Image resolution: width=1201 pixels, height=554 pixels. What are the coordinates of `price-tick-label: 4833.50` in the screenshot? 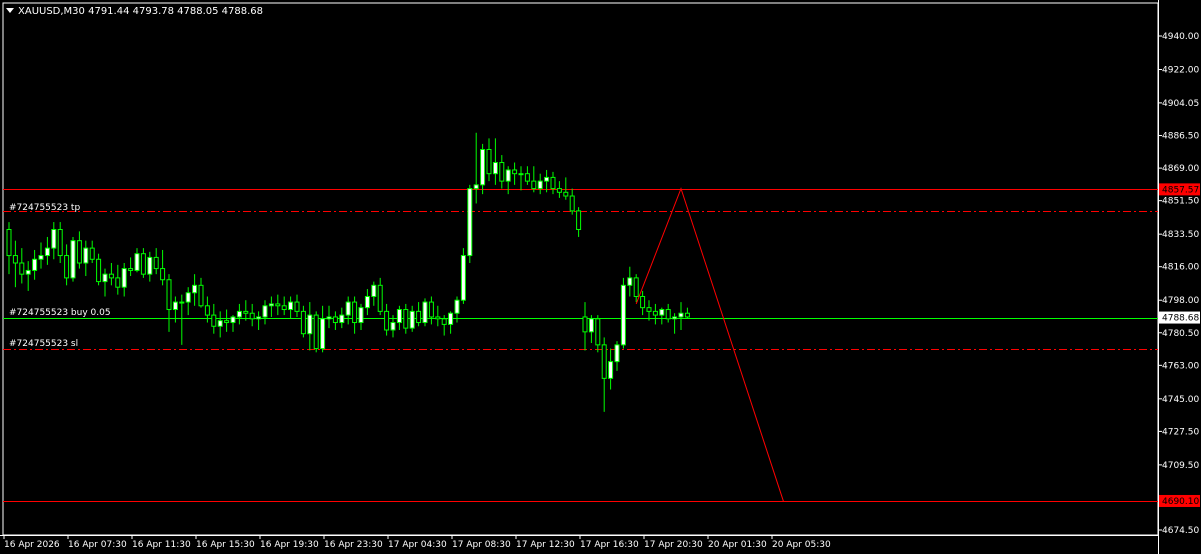 It's located at (1180, 235).